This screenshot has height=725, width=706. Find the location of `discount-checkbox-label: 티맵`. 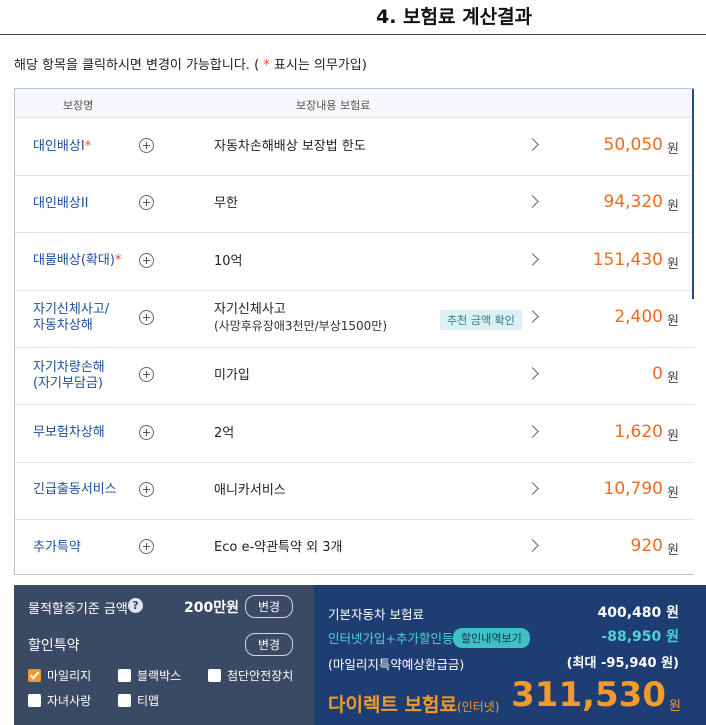

discount-checkbox-label: 티맵 is located at coordinates (148, 701).